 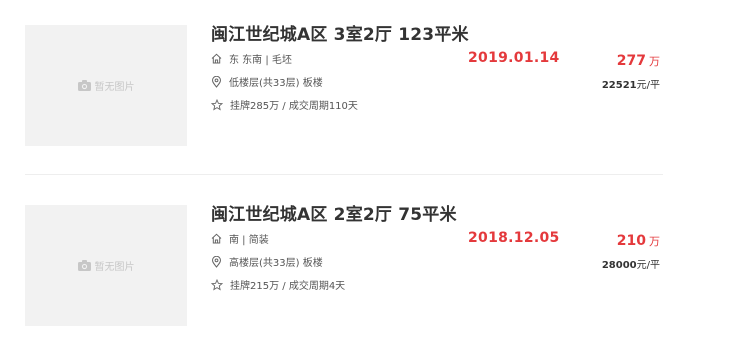 What do you see at coordinates (340, 32) in the screenshot?
I see `listing-title: 闽江世纪城A区 3室2厅 123平米` at bounding box center [340, 32].